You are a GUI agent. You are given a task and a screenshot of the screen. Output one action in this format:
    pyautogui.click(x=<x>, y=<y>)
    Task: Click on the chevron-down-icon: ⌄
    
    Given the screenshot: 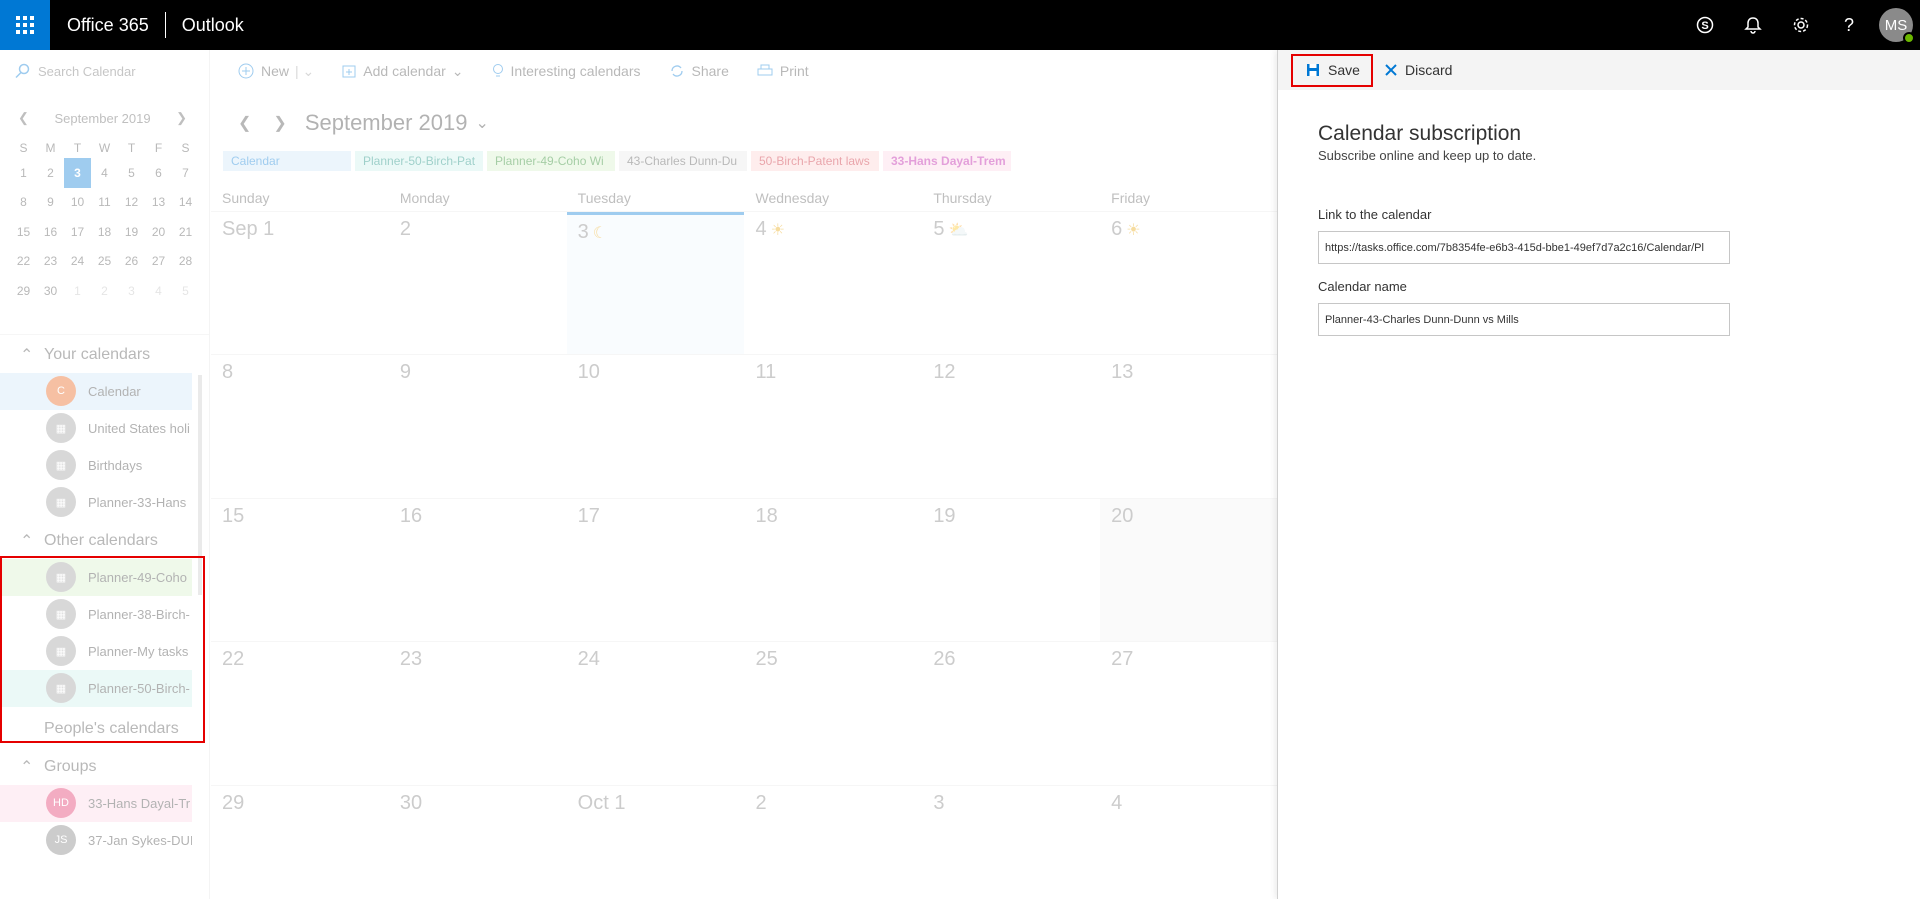 What is the action you would take?
    pyautogui.click(x=481, y=123)
    